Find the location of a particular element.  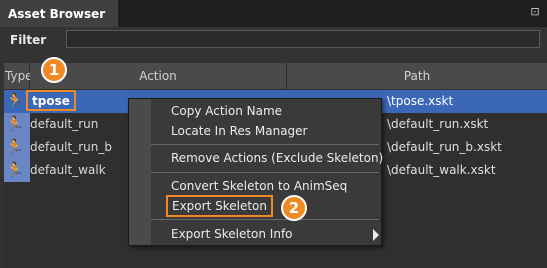

path-cell: \default_walk.xskt is located at coordinates (441, 170).